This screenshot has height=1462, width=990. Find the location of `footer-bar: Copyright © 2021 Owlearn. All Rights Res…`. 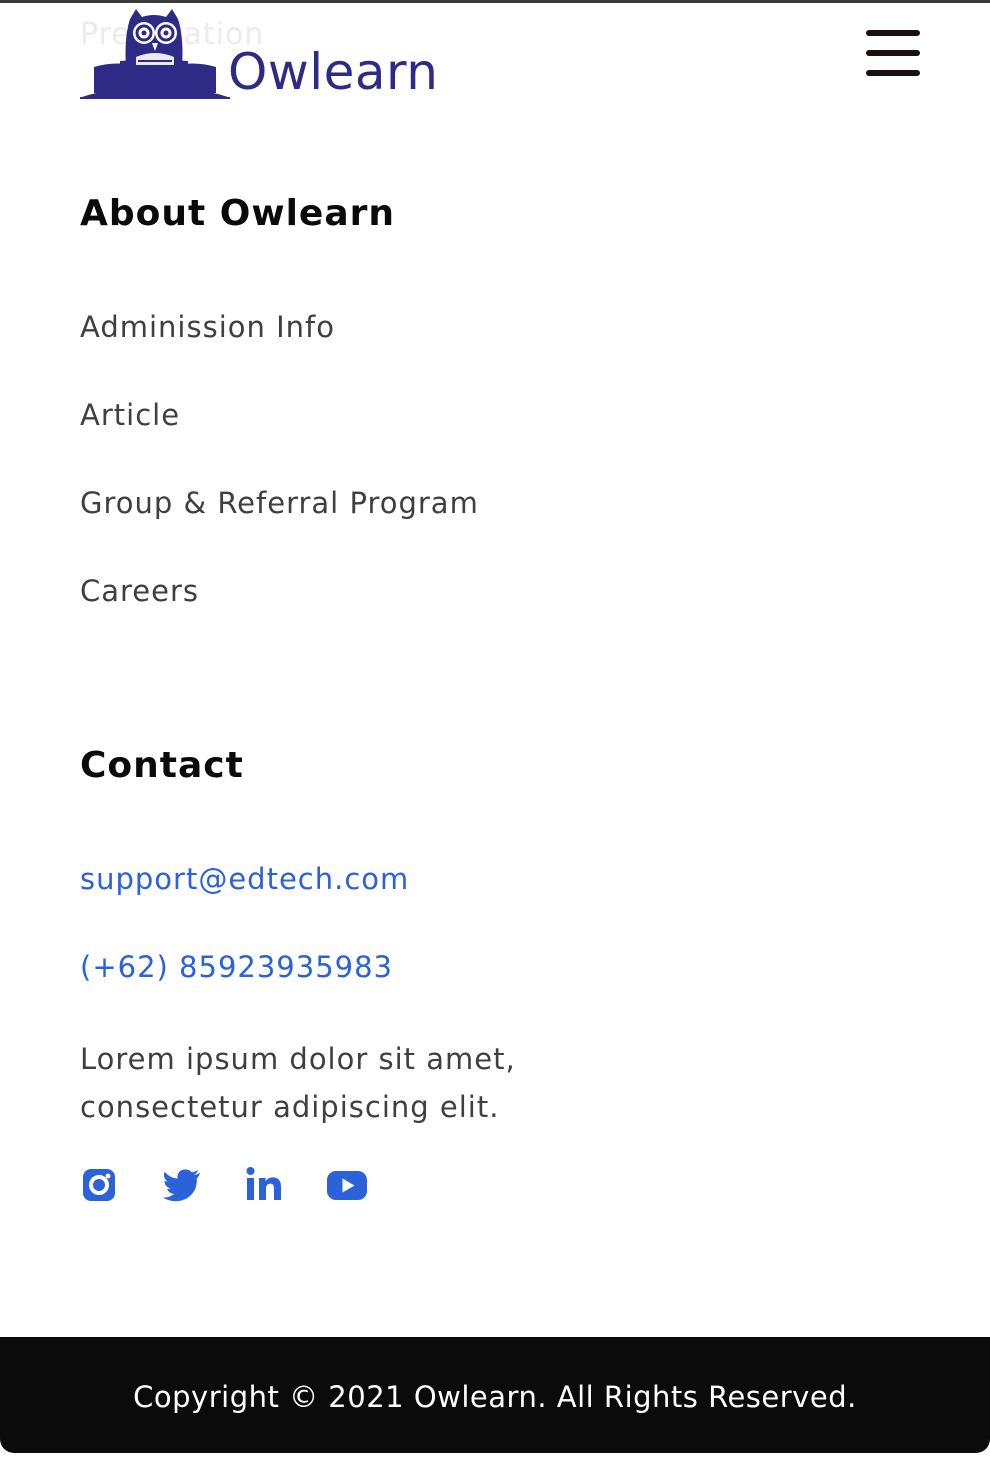

footer-bar: Copyright © 2021 Owlearn. All Rights Res… is located at coordinates (495, 1395).